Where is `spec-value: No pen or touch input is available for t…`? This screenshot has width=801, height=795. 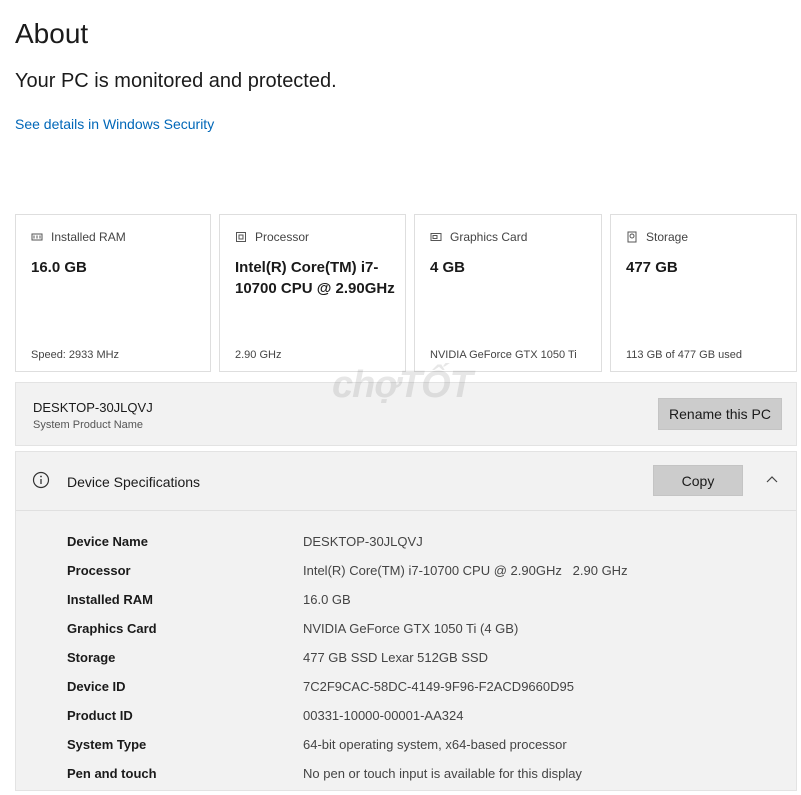
spec-value: No pen or touch input is available for t… is located at coordinates (442, 773).